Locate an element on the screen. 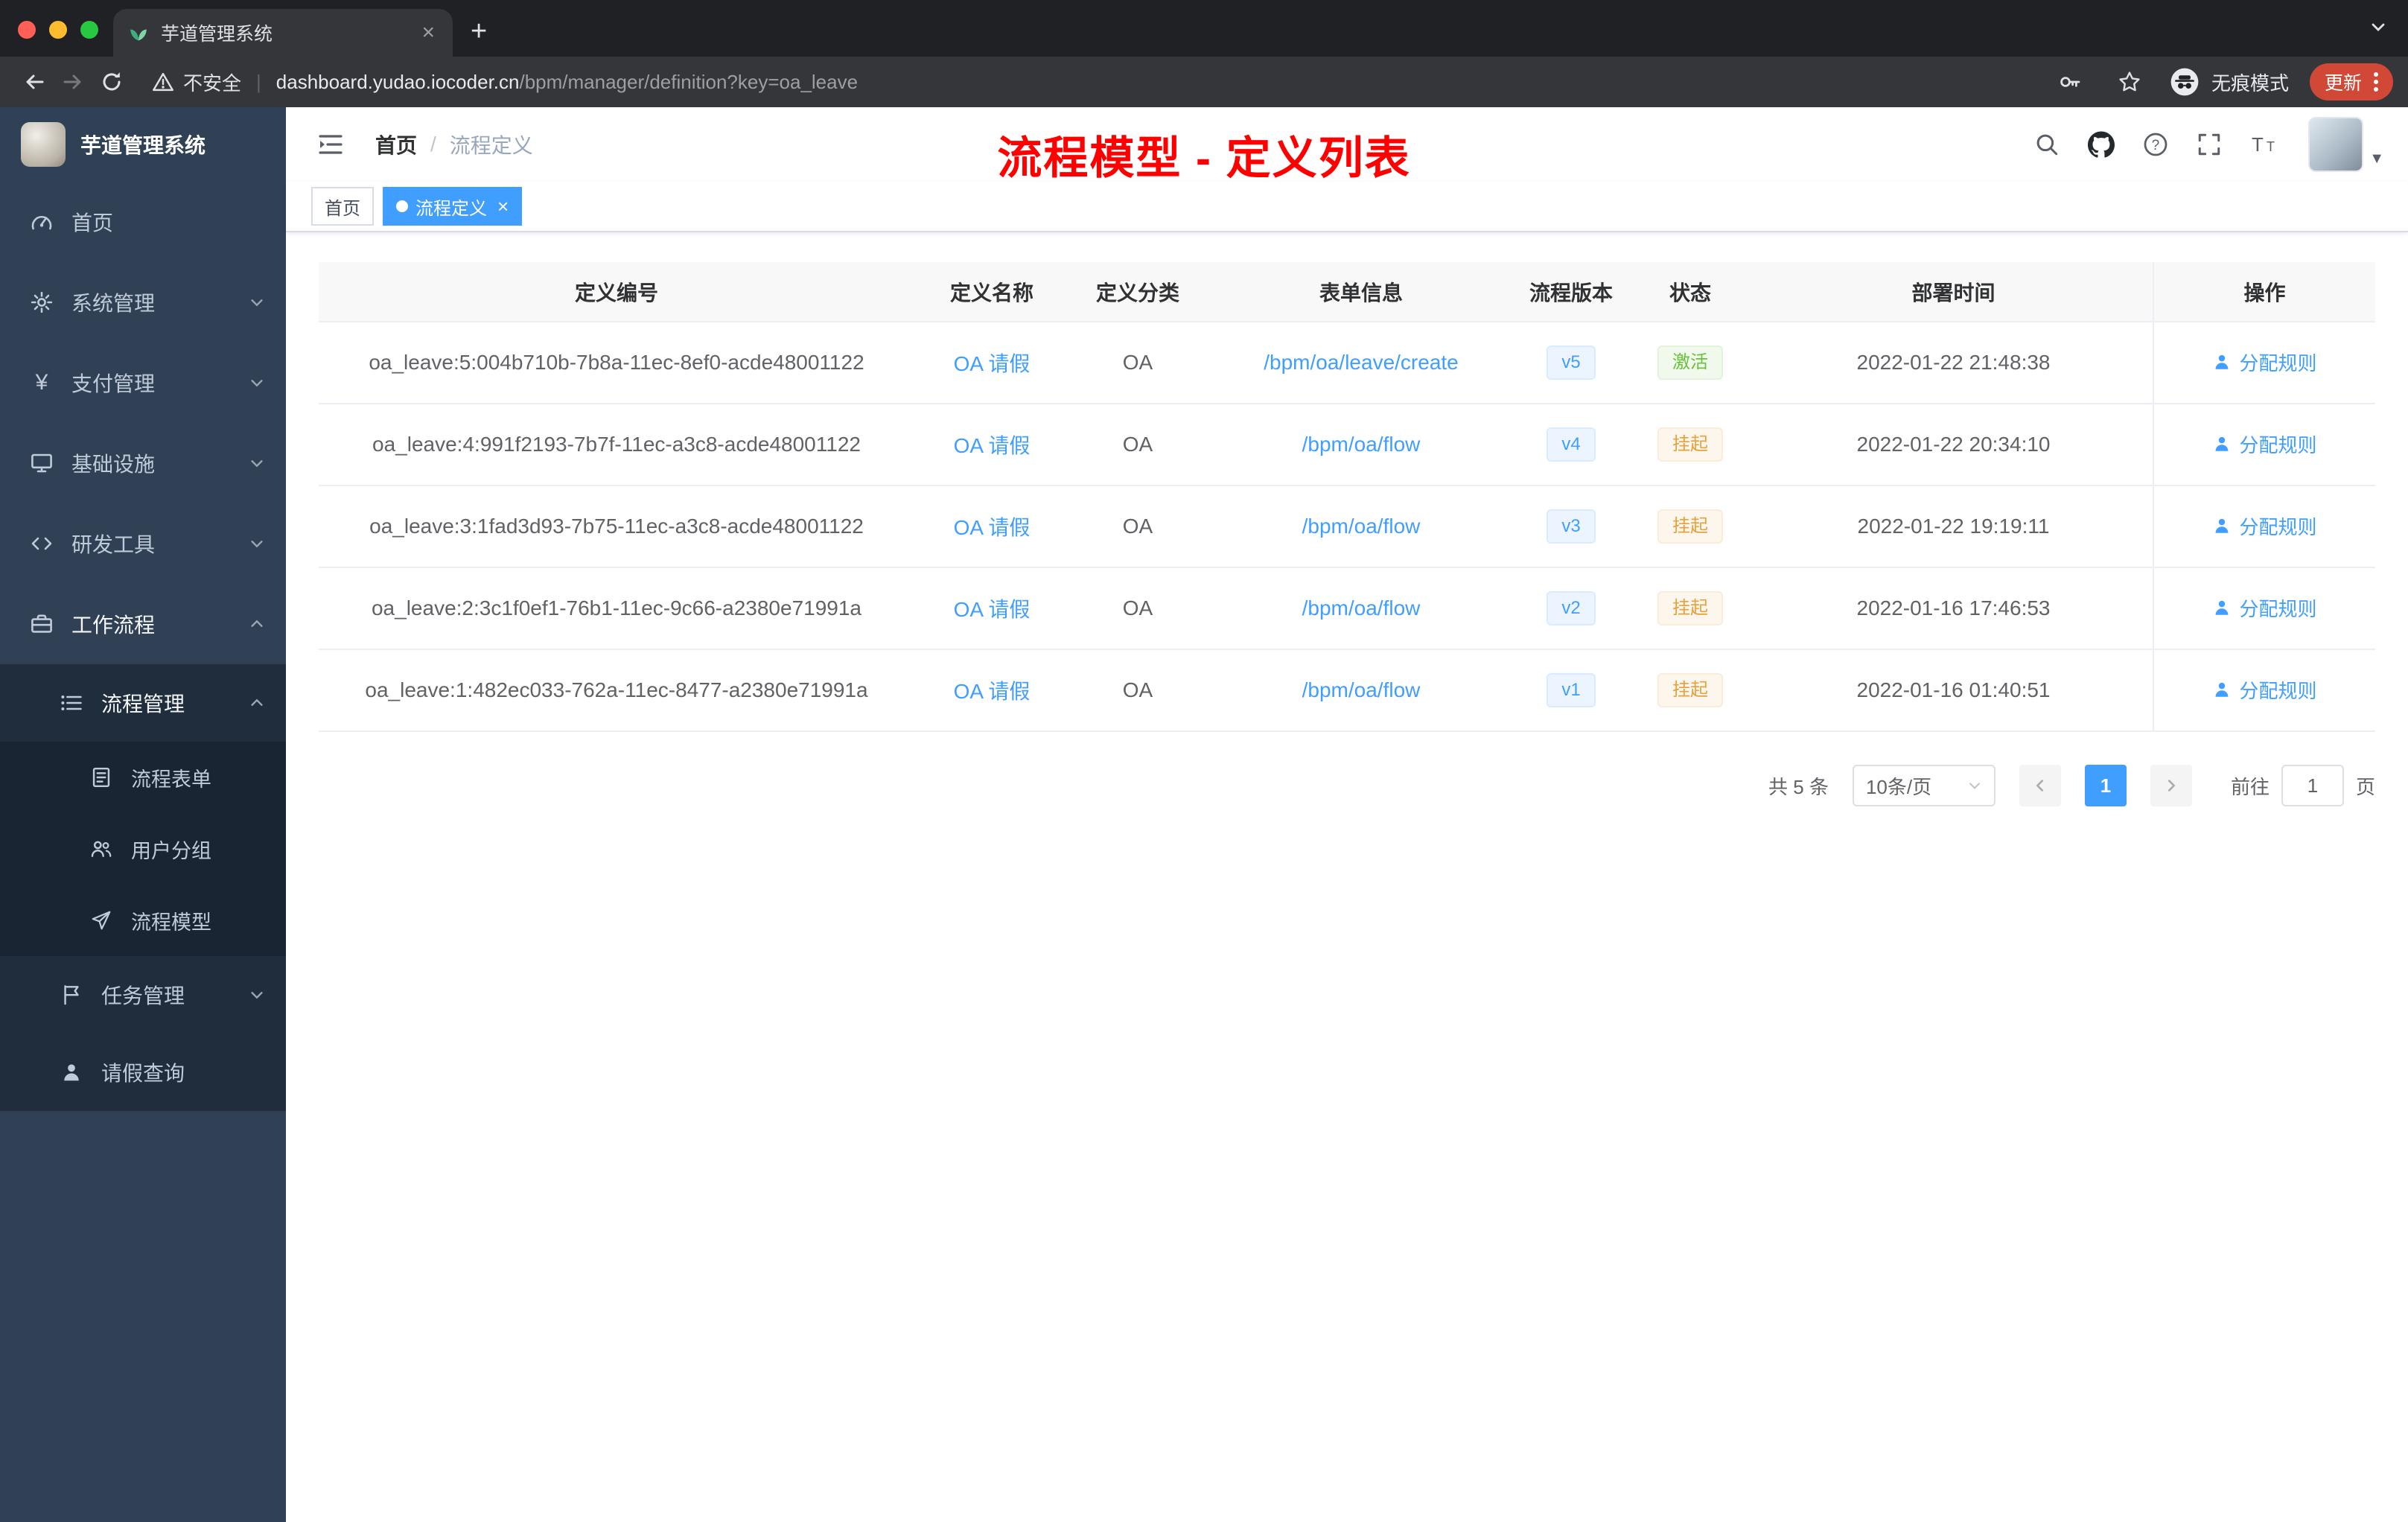 This screenshot has width=2408, height=1522. column-header-category: 定义分类 is located at coordinates (1137, 292).